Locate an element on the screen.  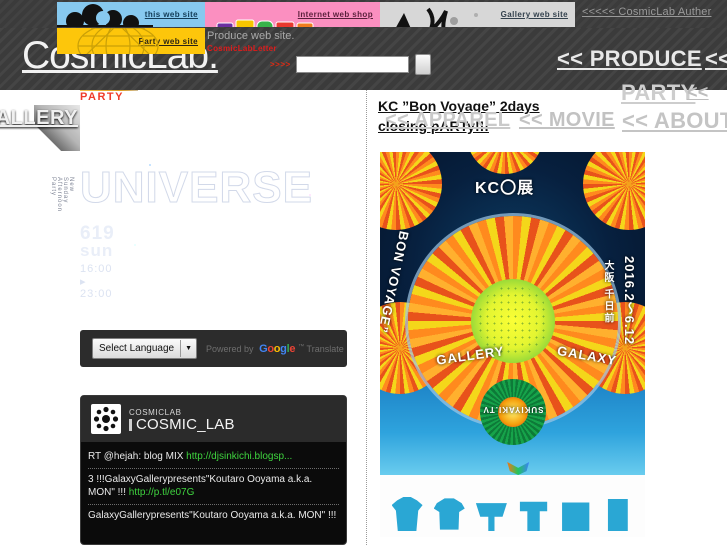
twitter-account: COSMICLAB COSMIC_LAB is located at coordinates (182, 419).